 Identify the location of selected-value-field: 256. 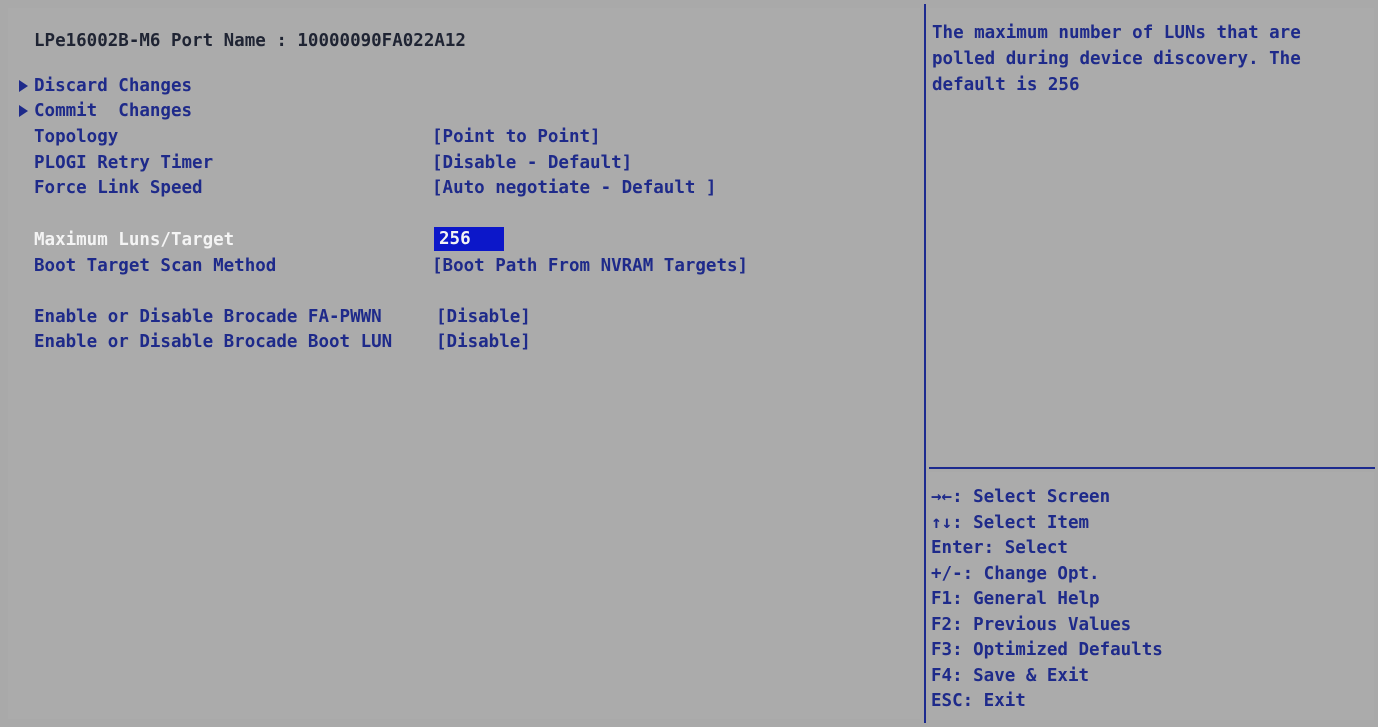
(469, 239).